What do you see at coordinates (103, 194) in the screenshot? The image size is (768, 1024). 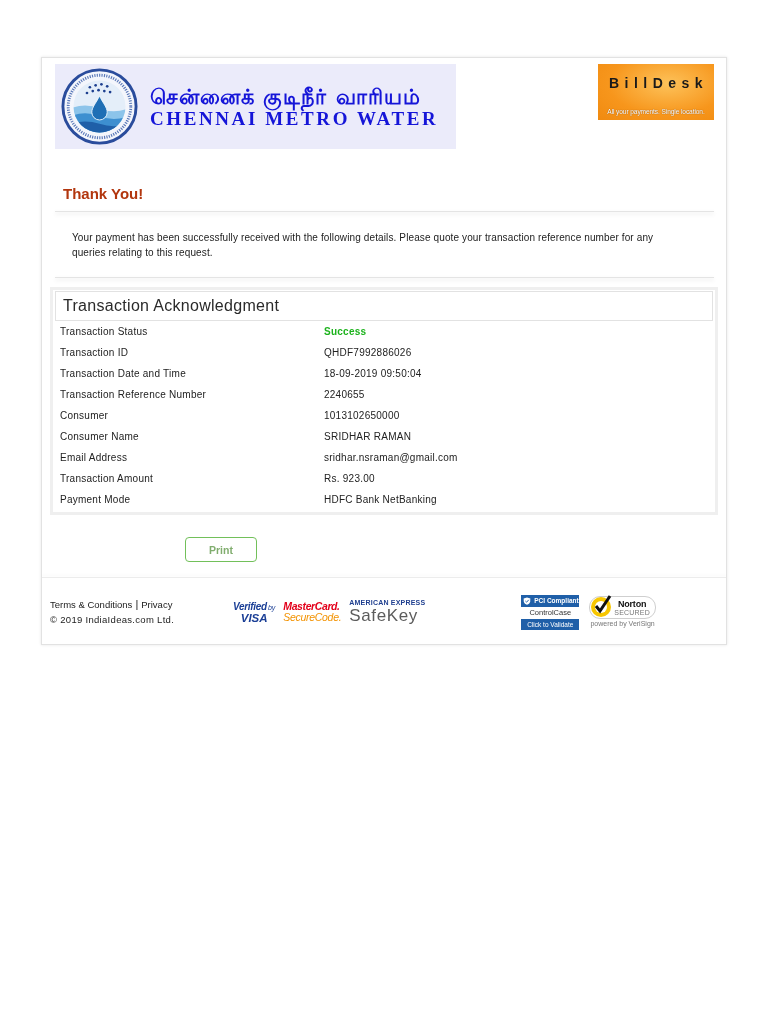 I see `thank-you-heading: Thank You!` at bounding box center [103, 194].